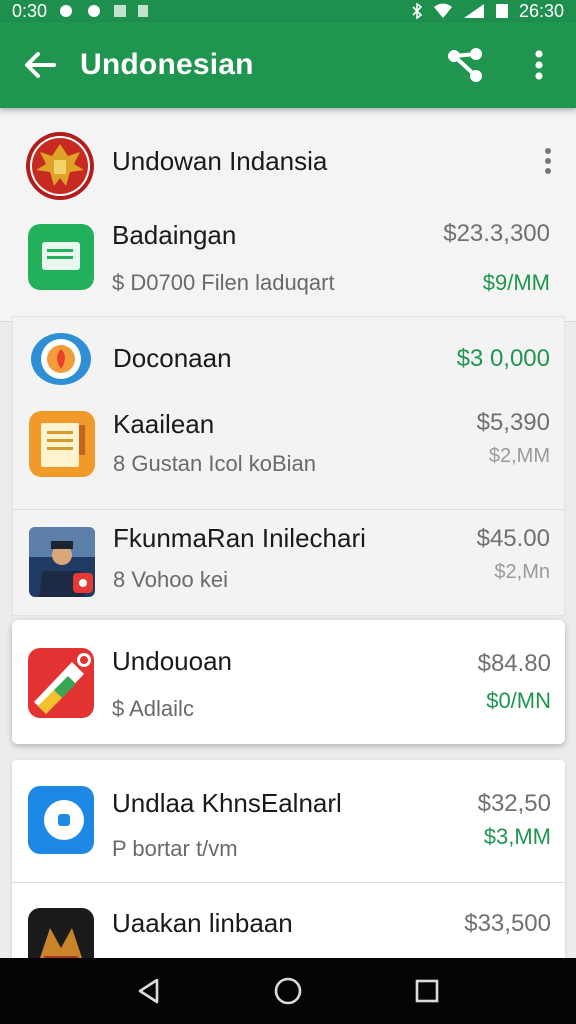 The height and width of the screenshot is (1024, 576). What do you see at coordinates (288, 359) in the screenshot?
I see `list-item: Doconaan $3 0,000` at bounding box center [288, 359].